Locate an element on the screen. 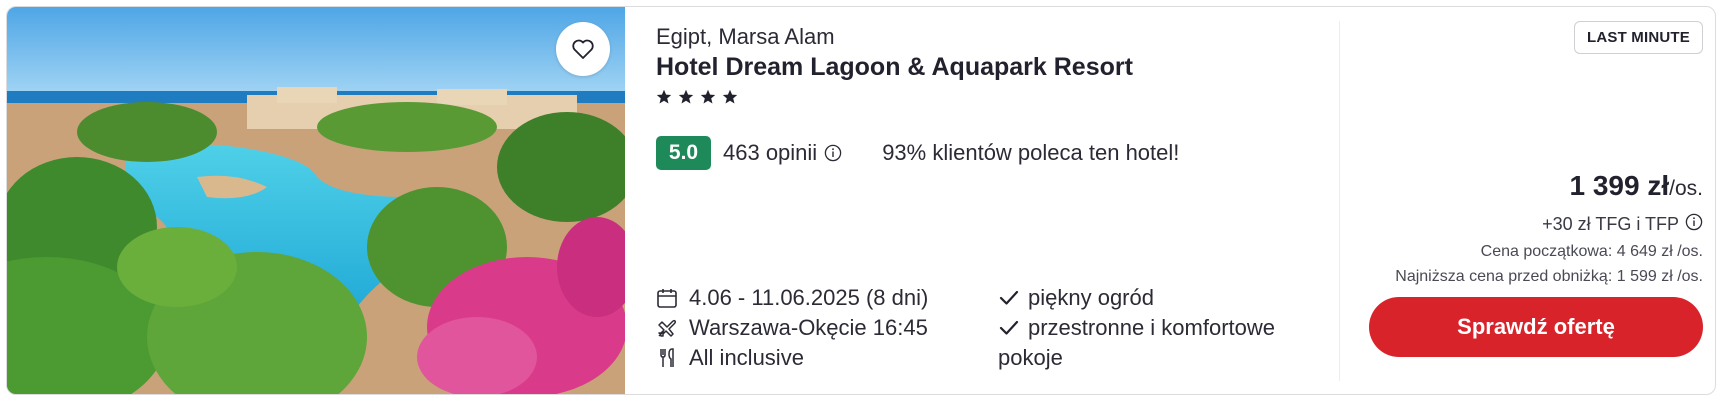 The height and width of the screenshot is (404, 1722). column-divider is located at coordinates (1339, 201).